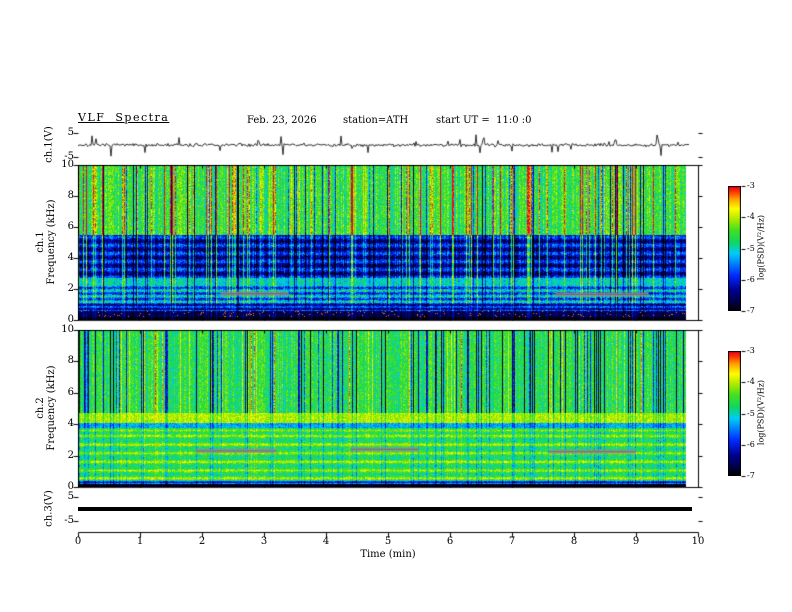 The image size is (792, 612). I want to click on cb1-tick-label: -4, so click(751, 216).